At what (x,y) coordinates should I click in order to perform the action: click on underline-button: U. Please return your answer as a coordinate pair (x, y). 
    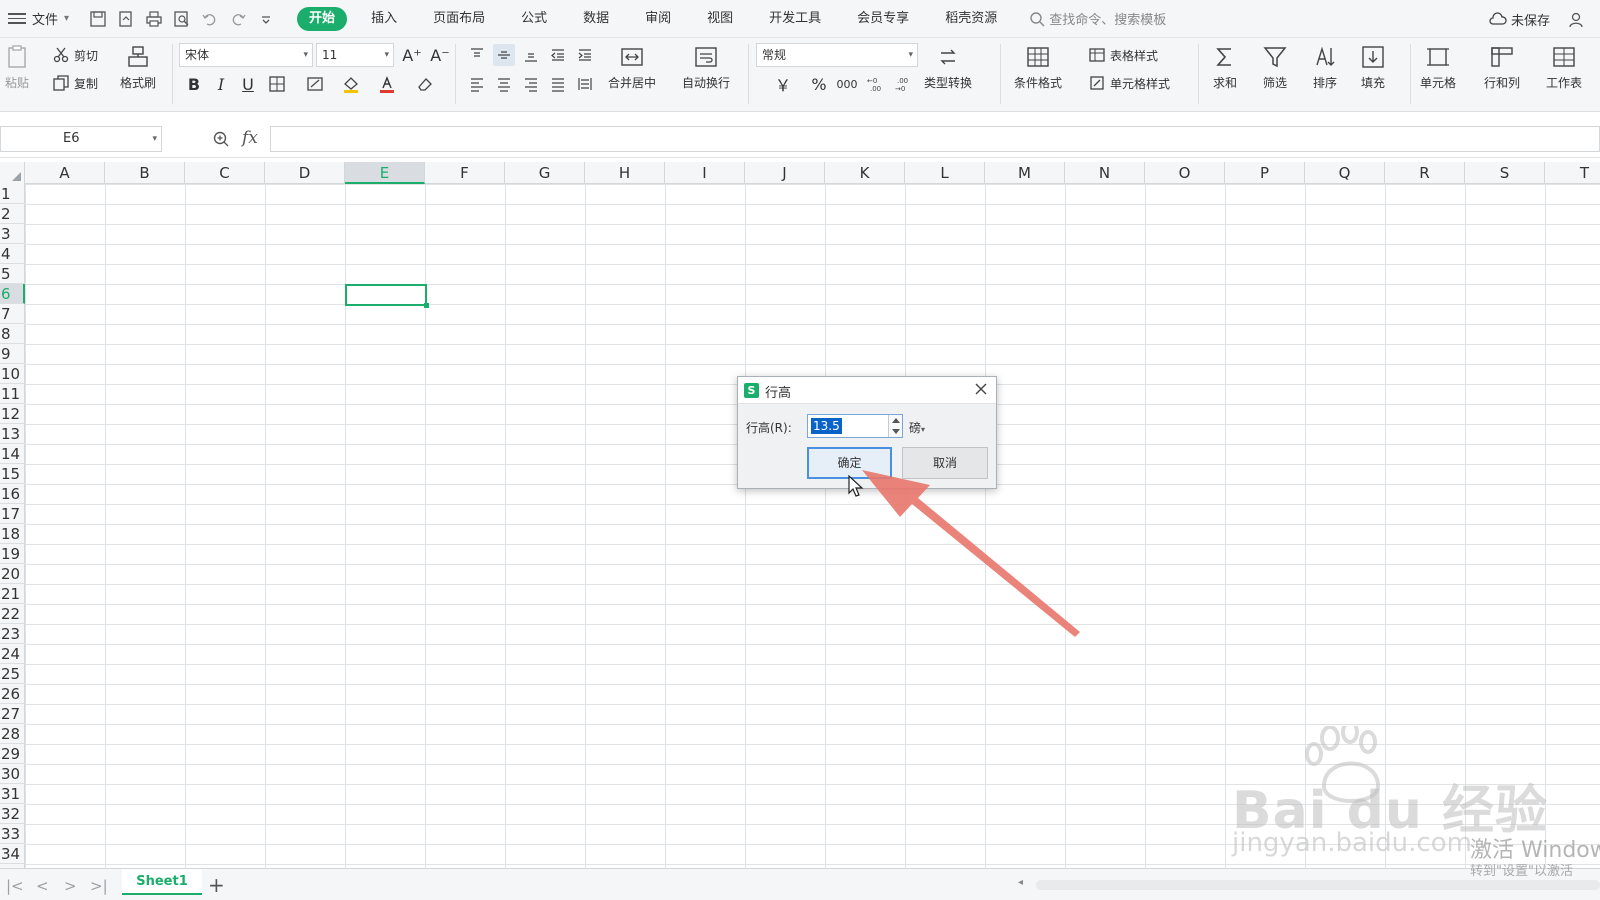
    Looking at the image, I should click on (248, 84).